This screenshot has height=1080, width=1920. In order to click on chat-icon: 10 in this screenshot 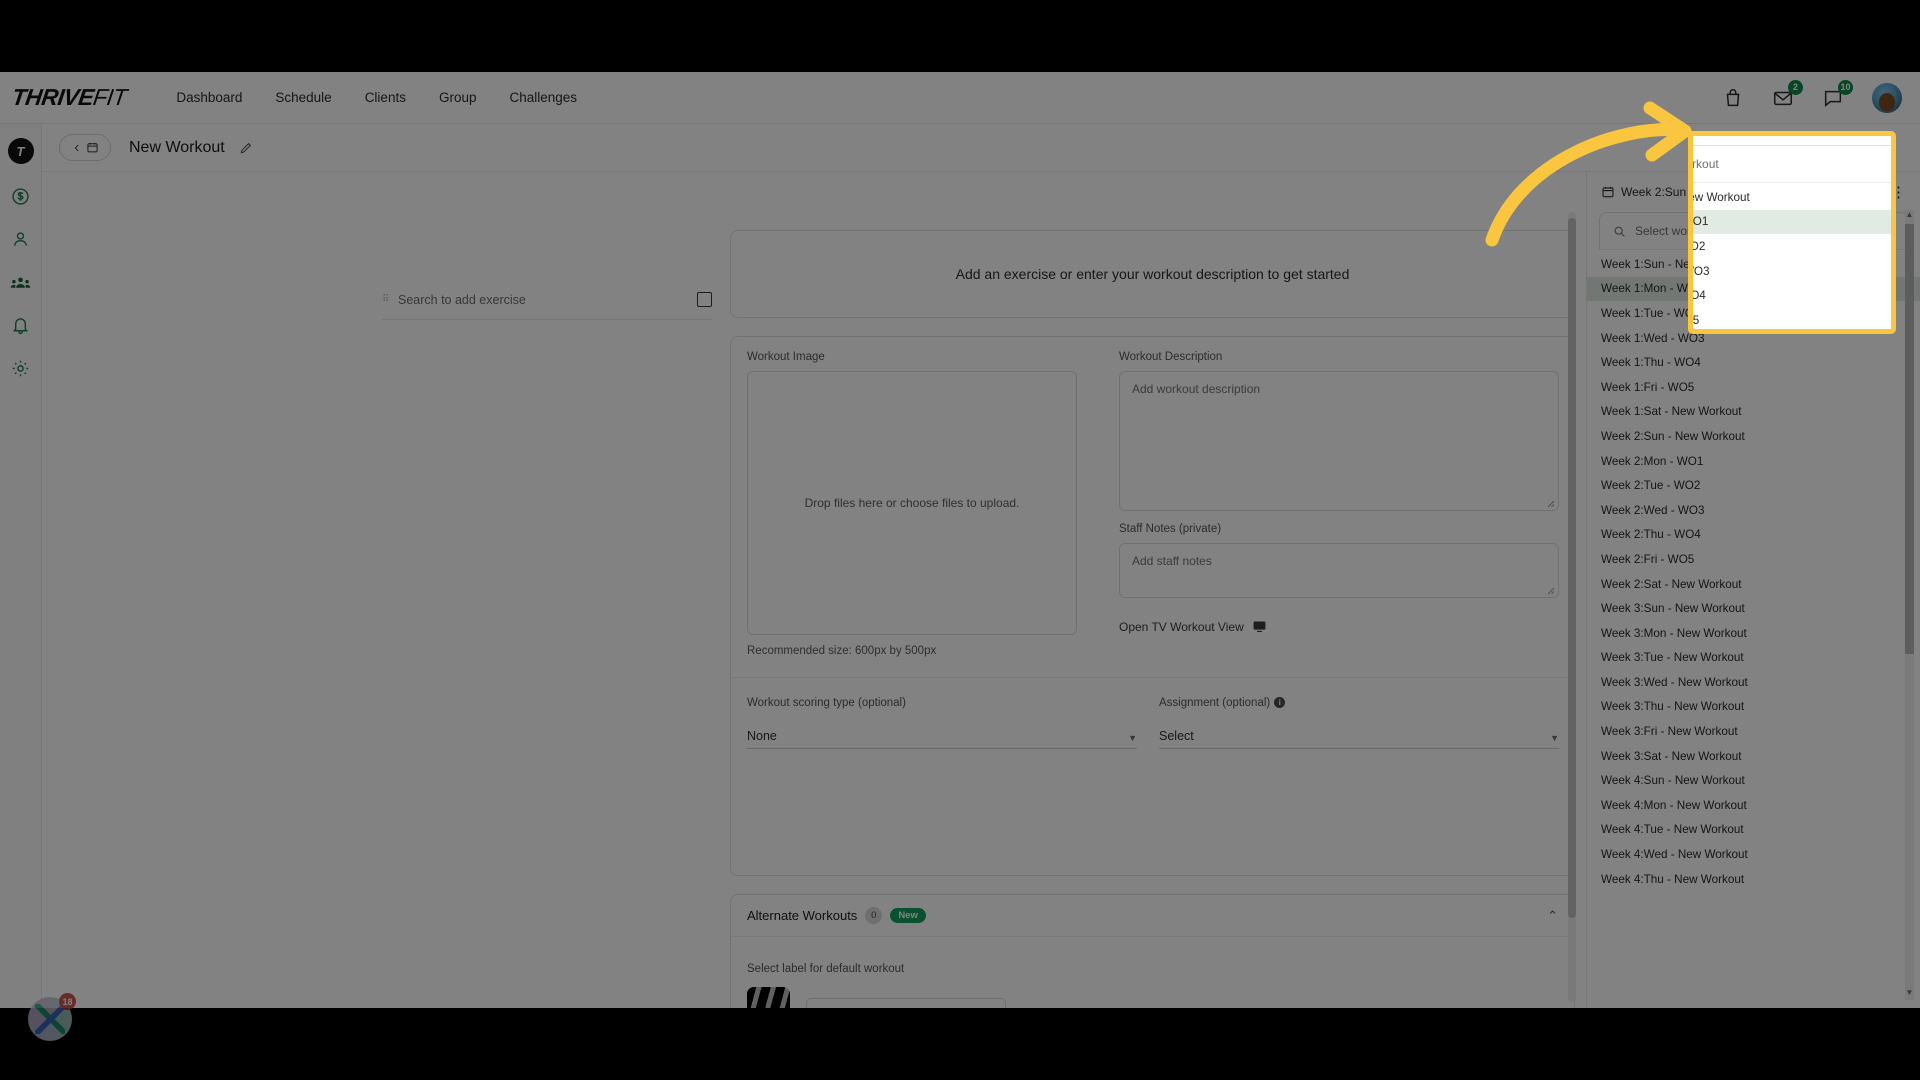, I will do `click(1837, 94)`.